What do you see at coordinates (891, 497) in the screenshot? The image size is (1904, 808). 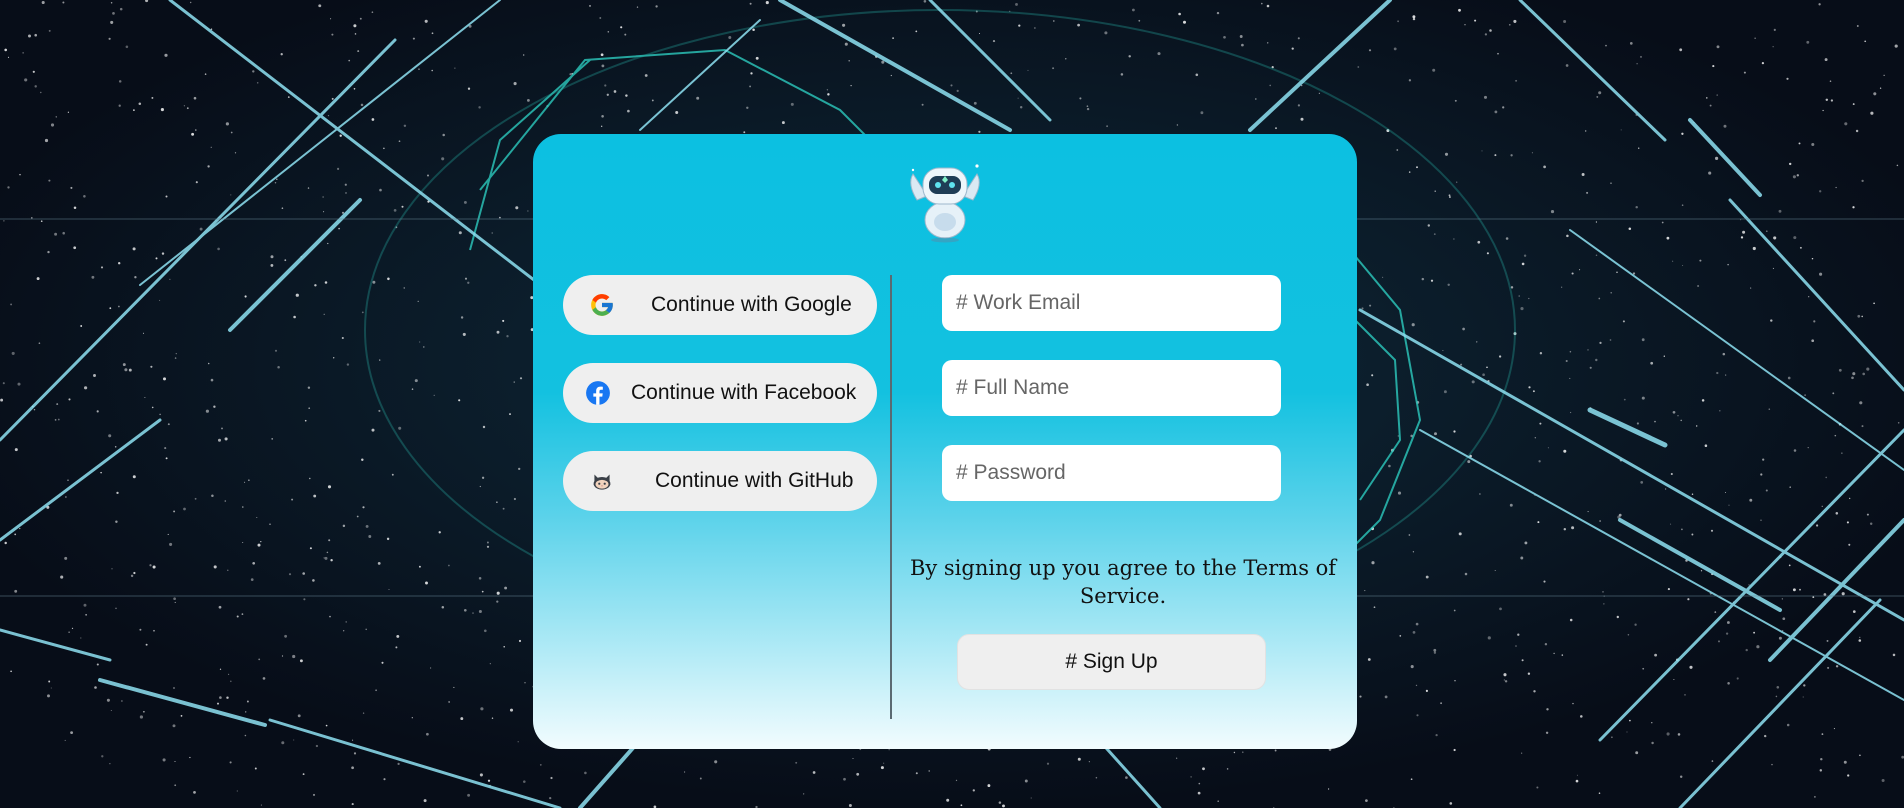 I see `section-divider` at bounding box center [891, 497].